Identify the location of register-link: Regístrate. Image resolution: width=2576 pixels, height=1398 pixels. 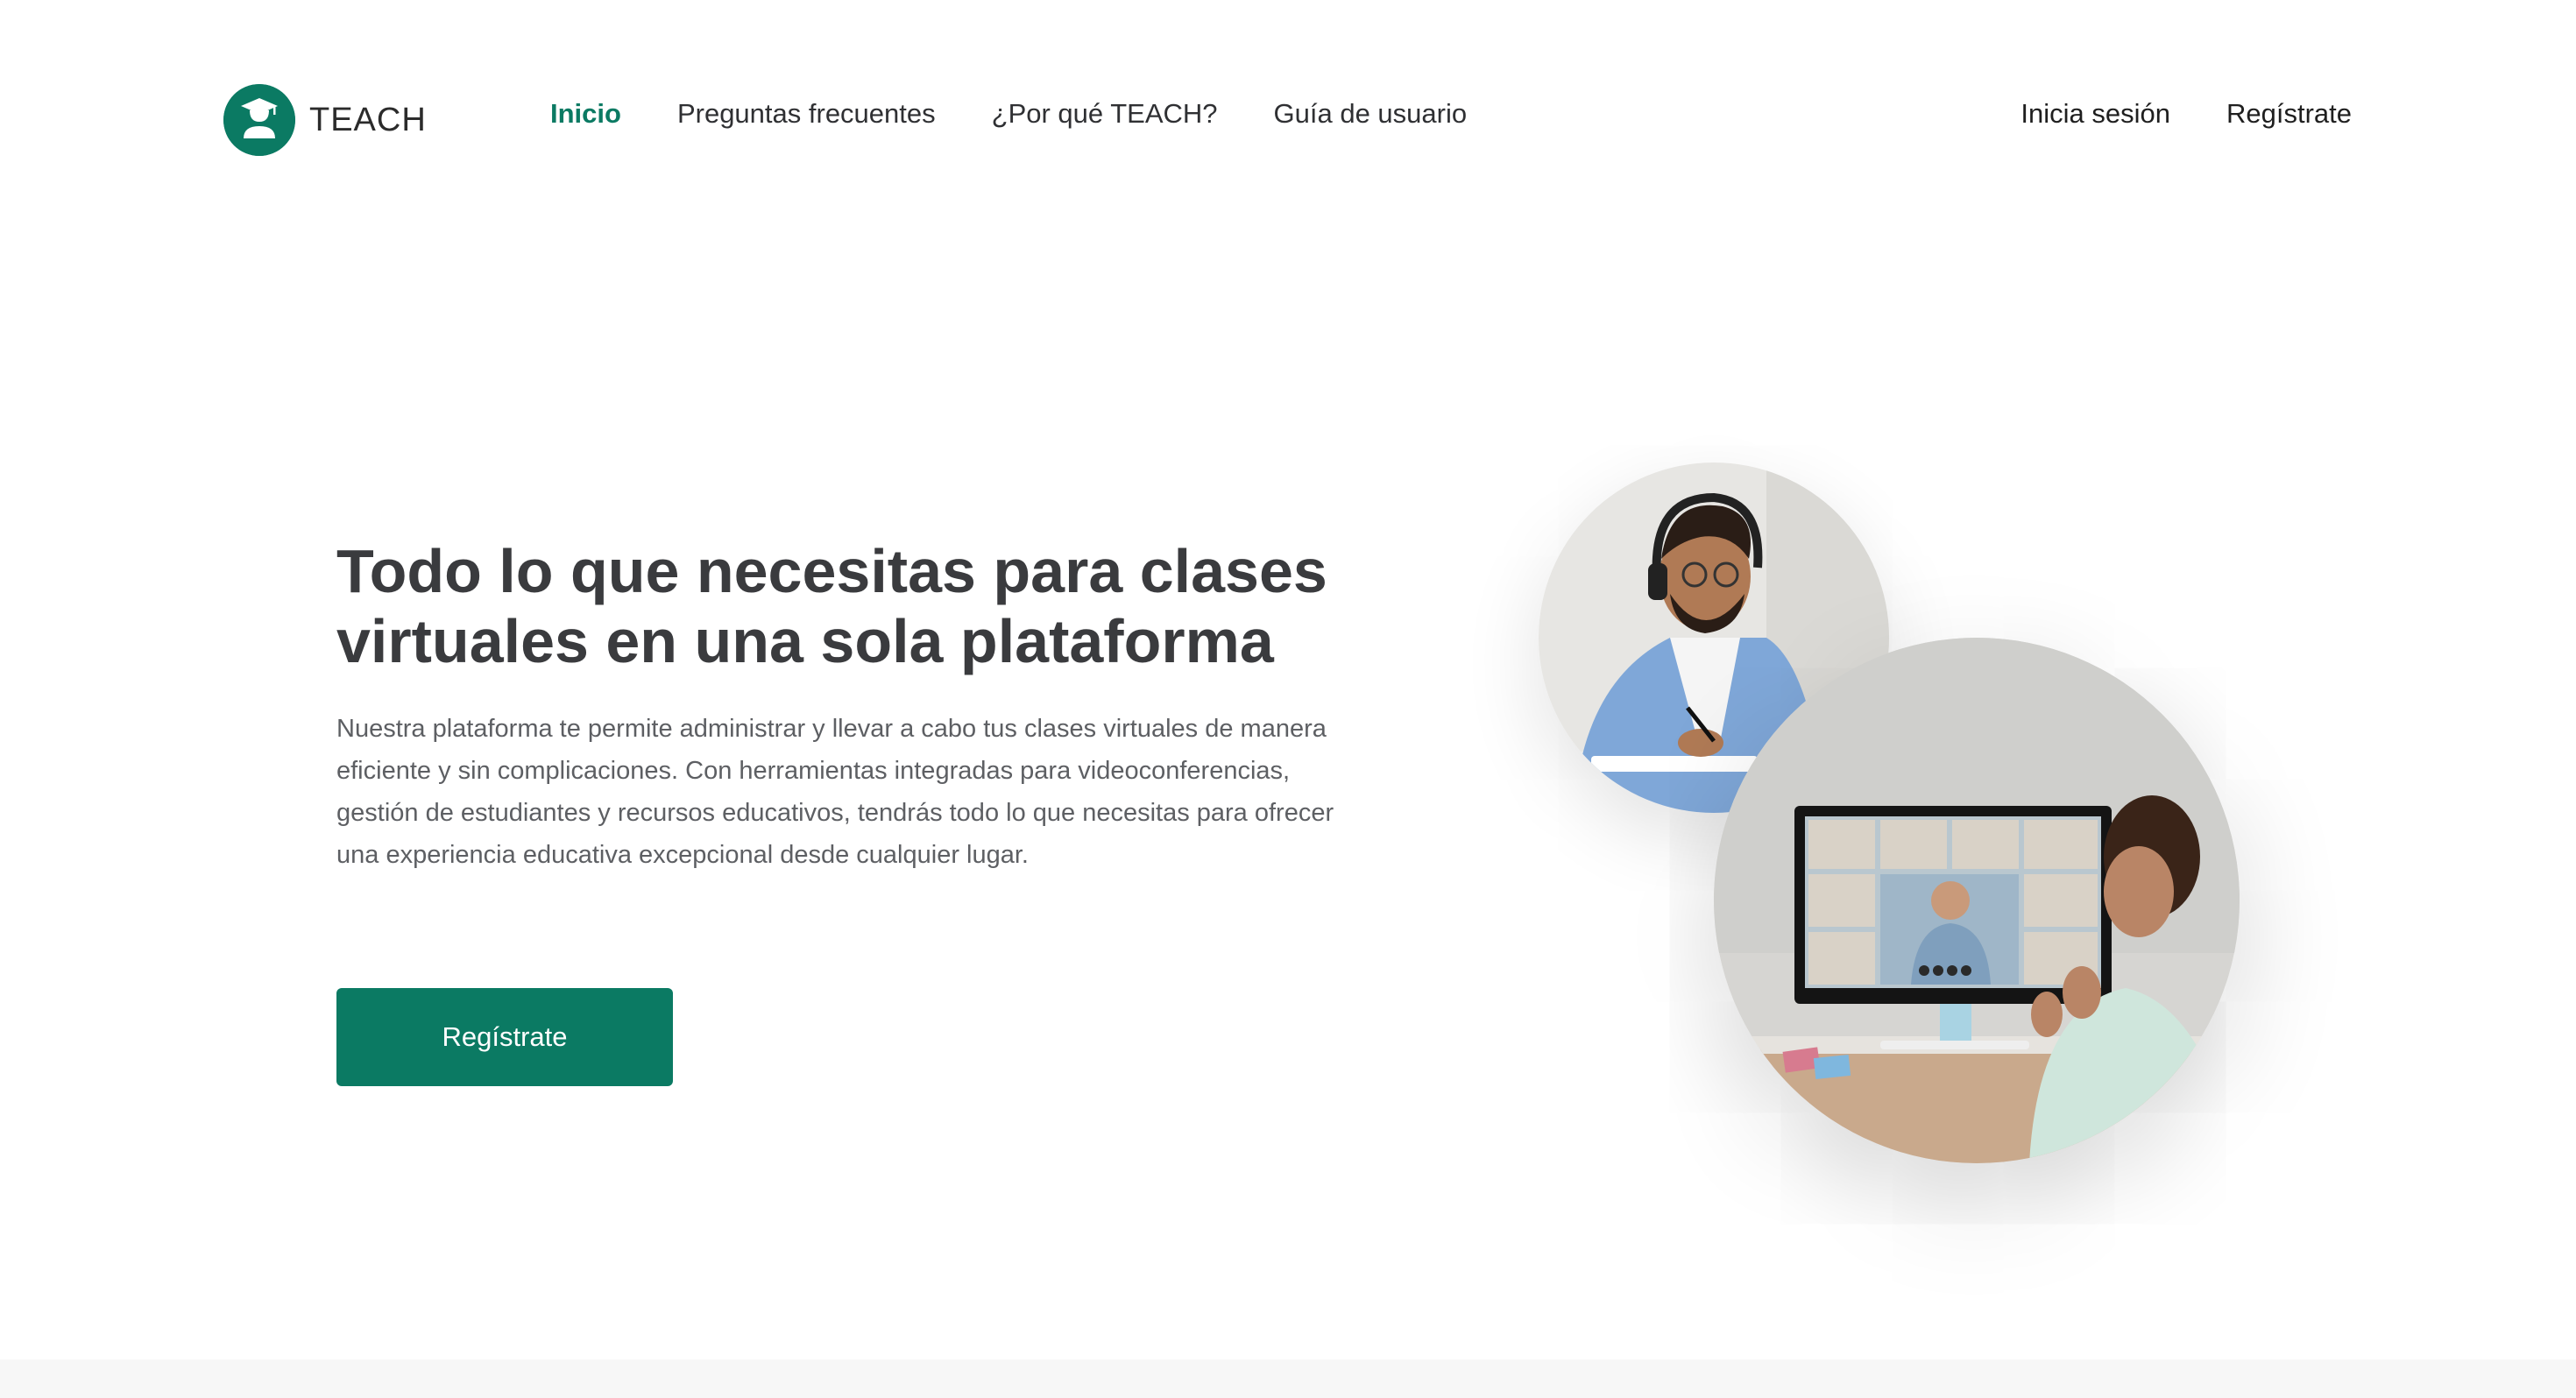
(2289, 114).